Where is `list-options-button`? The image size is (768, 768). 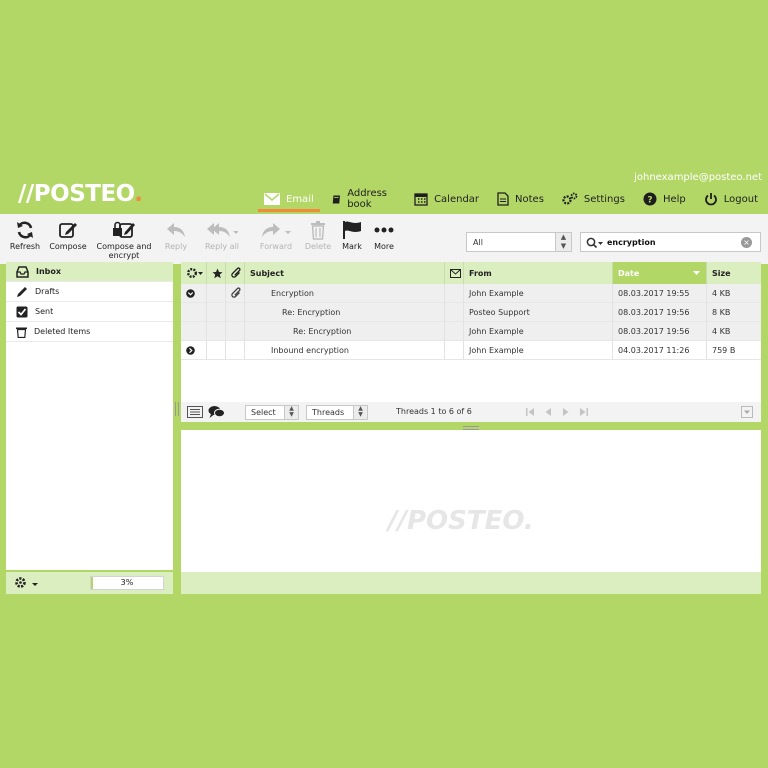
list-options-button is located at coordinates (194, 273).